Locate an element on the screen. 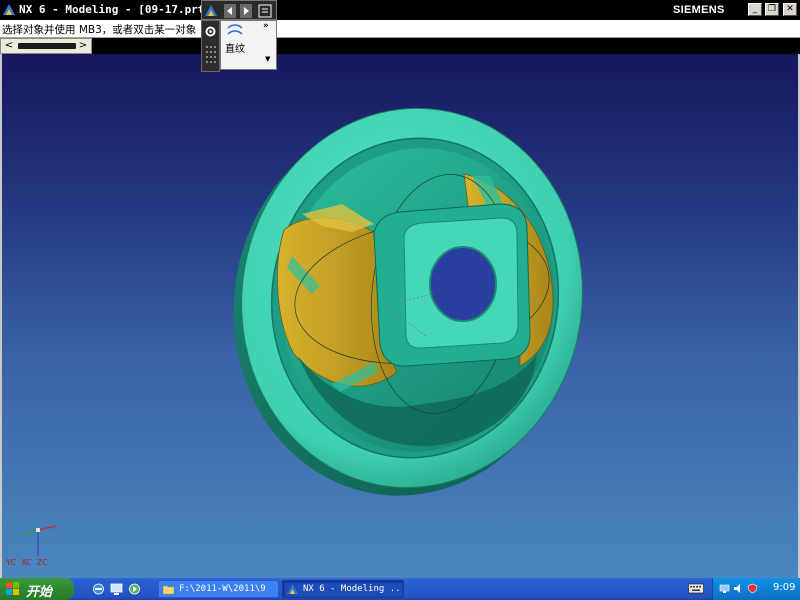 Image resolution: width=800 pixels, height=600 pixels. scroll-left-button: < is located at coordinates (9, 46).